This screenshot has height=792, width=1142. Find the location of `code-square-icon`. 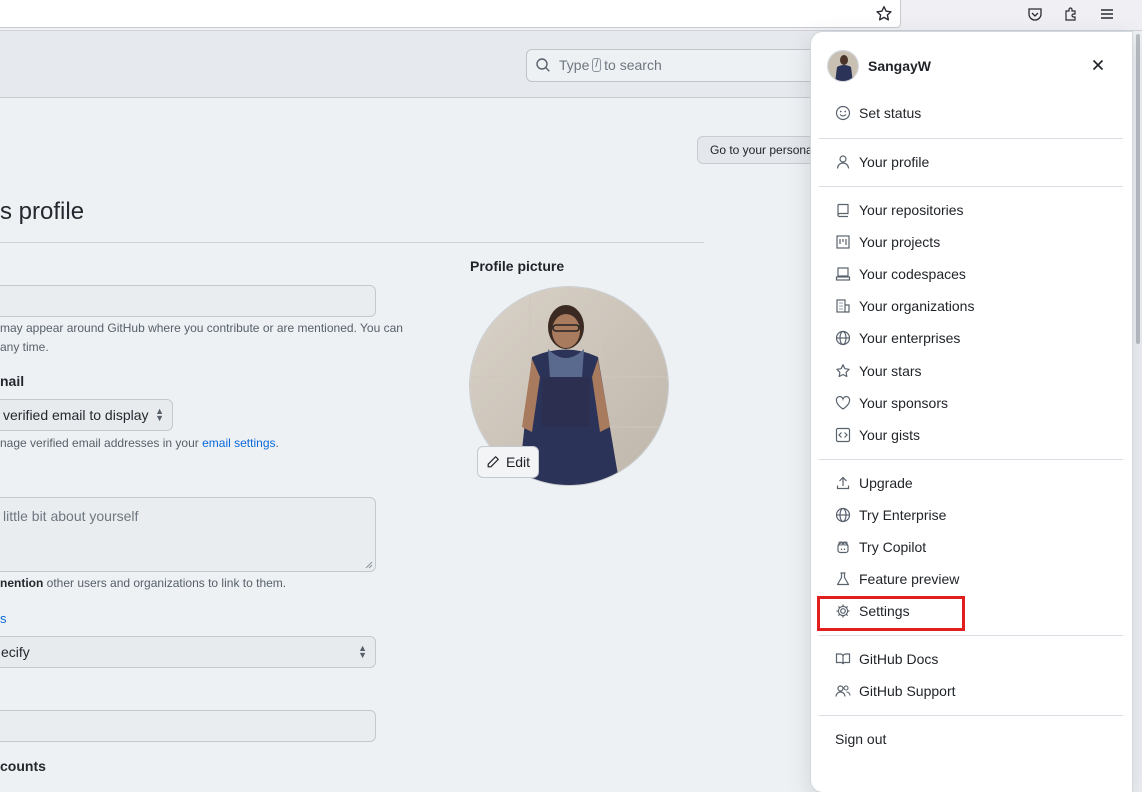

code-square-icon is located at coordinates (843, 435).